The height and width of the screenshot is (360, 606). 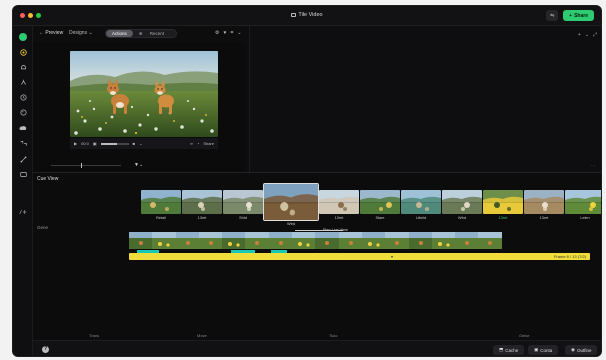 I want to click on clip-thumbnail: Retail, so click(x=161, y=208).